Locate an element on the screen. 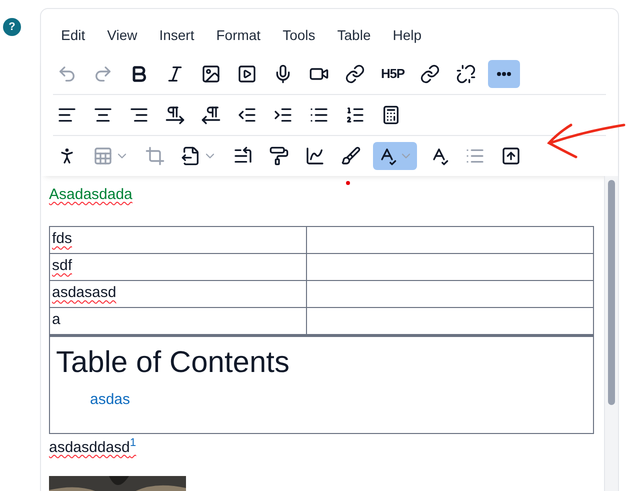  pilcrow-left-icon is located at coordinates (211, 115).